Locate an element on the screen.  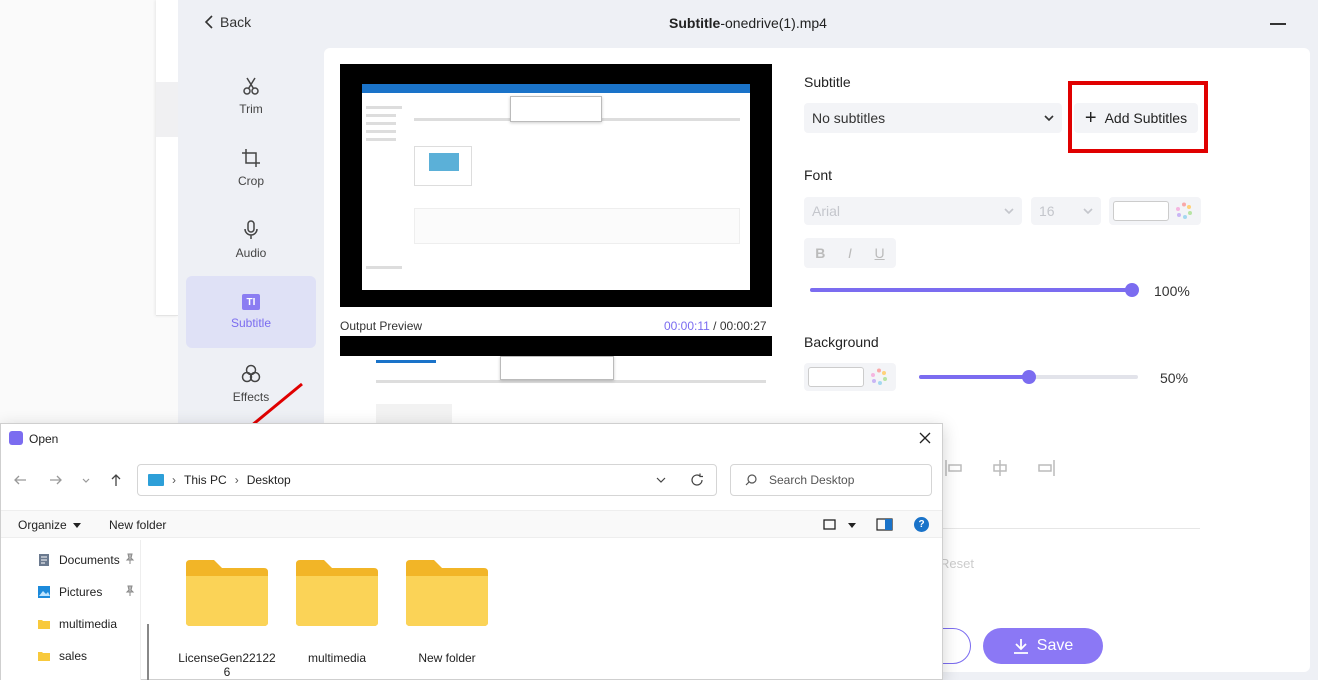
frame-card-image is located at coordinates (444, 162).